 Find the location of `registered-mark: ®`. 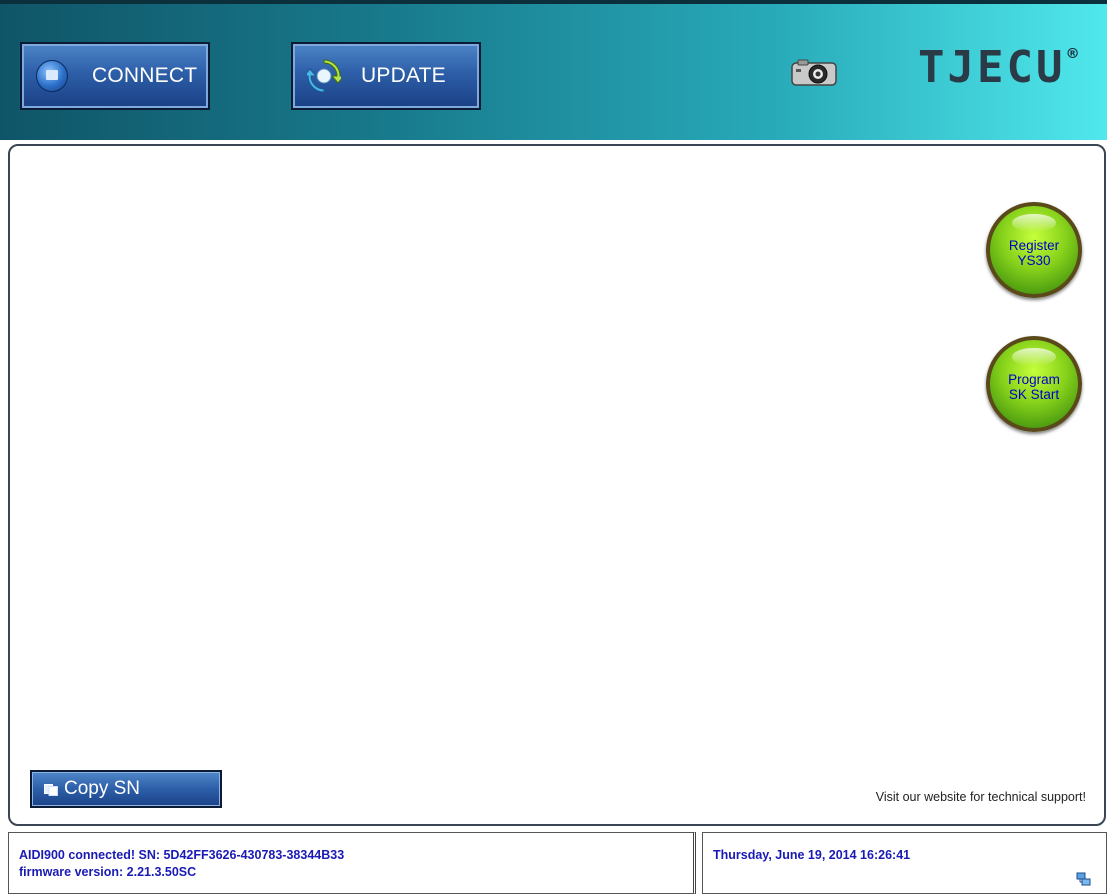

registered-mark: ® is located at coordinates (1072, 54).